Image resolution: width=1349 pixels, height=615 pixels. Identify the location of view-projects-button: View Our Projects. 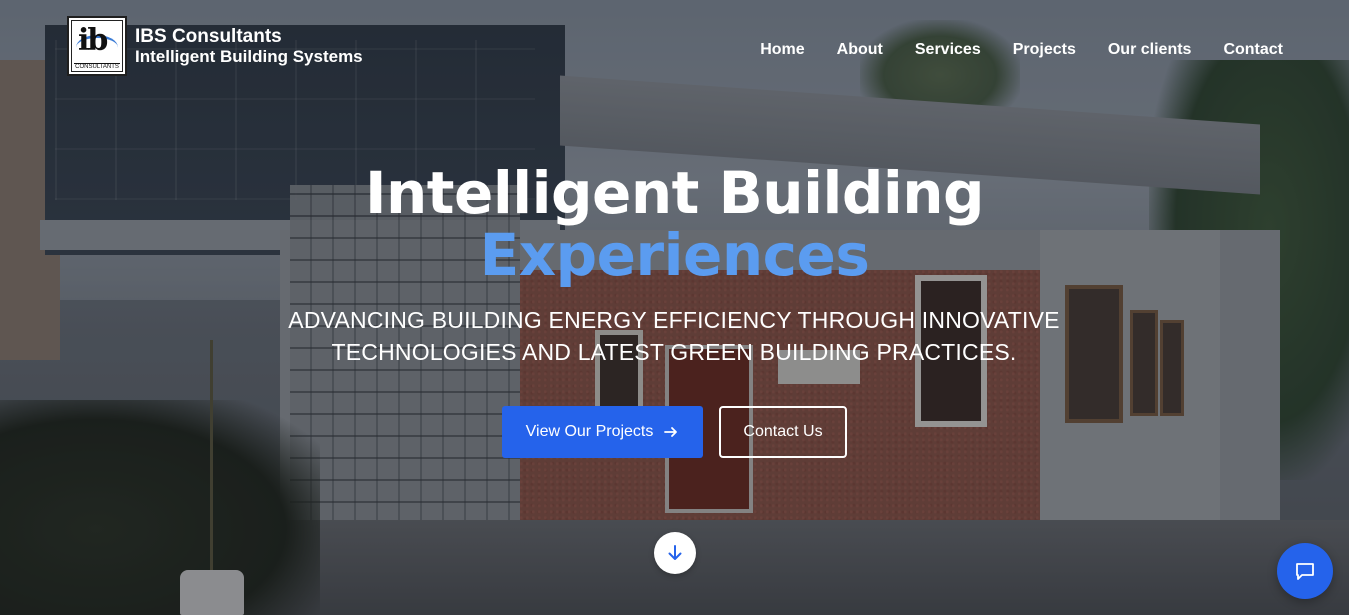
(602, 432).